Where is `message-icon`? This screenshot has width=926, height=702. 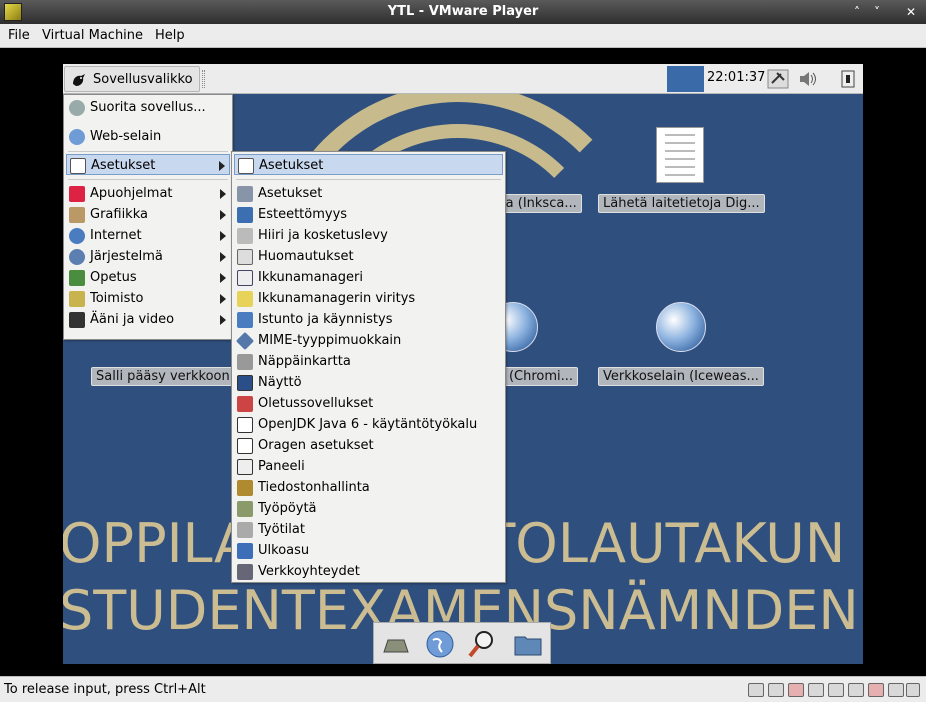 message-icon is located at coordinates (896, 690).